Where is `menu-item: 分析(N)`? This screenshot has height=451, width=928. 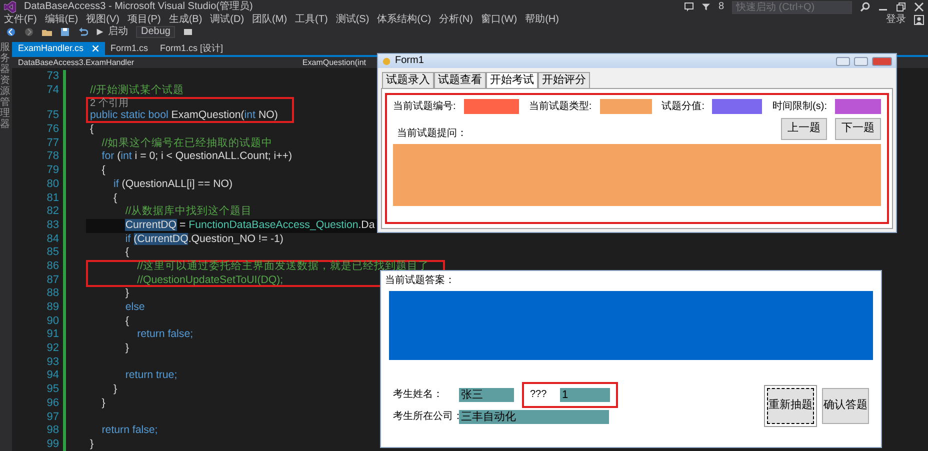 menu-item: 分析(N) is located at coordinates (456, 20).